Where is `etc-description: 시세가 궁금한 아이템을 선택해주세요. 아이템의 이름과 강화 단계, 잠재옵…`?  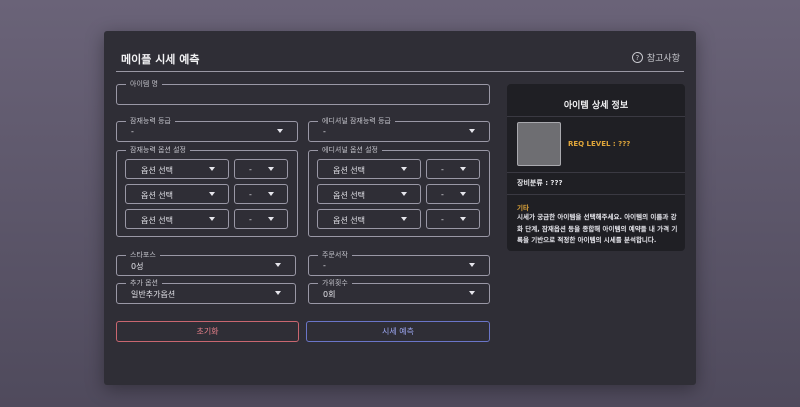
etc-description: 시세가 궁금한 아이템을 선택해주세요. 아이템의 이름과 강화 단계, 잠재옵… is located at coordinates (597, 228).